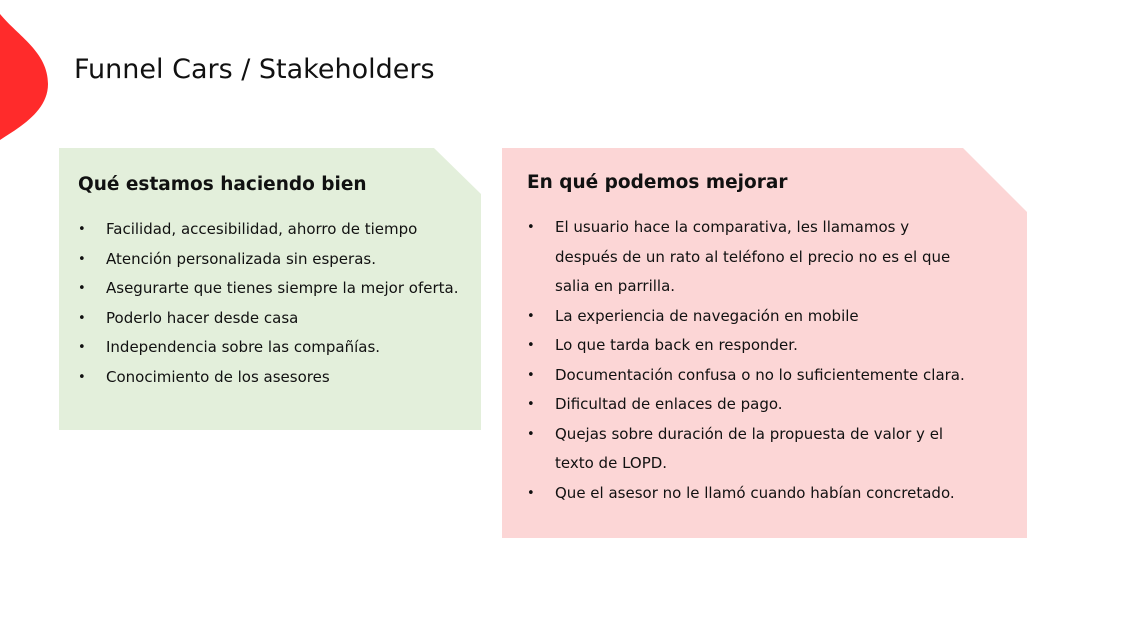 This screenshot has width=1121, height=630. I want to click on list-item: • Conocimiento de los asesores, so click(279, 378).